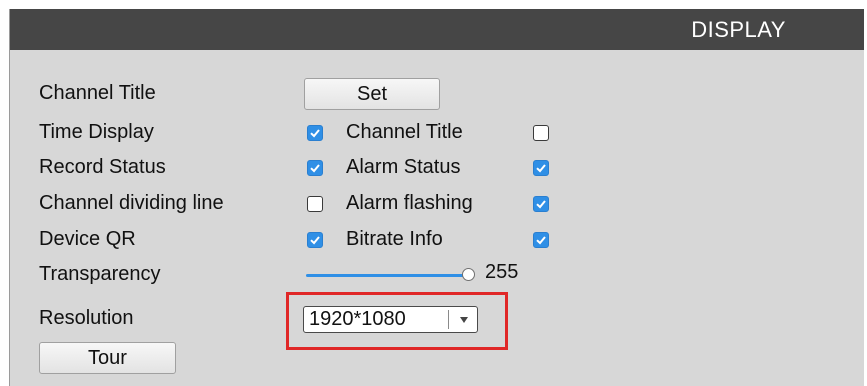 The height and width of the screenshot is (386, 867). I want to click on bitrate-info-checkbox, so click(541, 240).